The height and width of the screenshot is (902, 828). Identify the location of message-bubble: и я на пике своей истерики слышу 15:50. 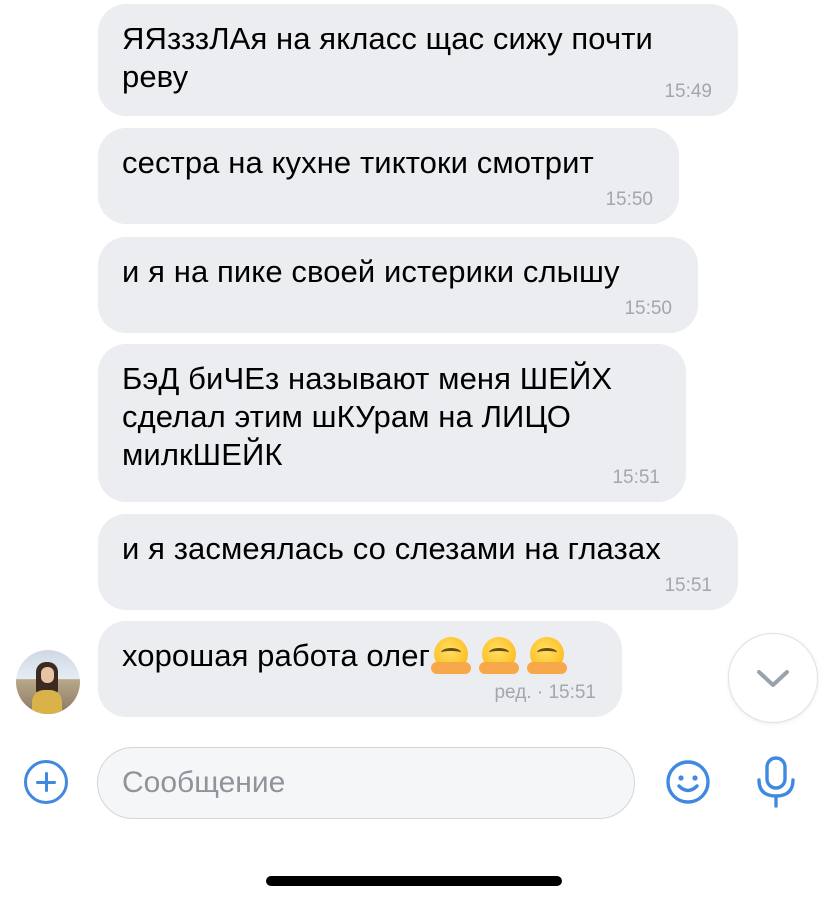
(398, 285).